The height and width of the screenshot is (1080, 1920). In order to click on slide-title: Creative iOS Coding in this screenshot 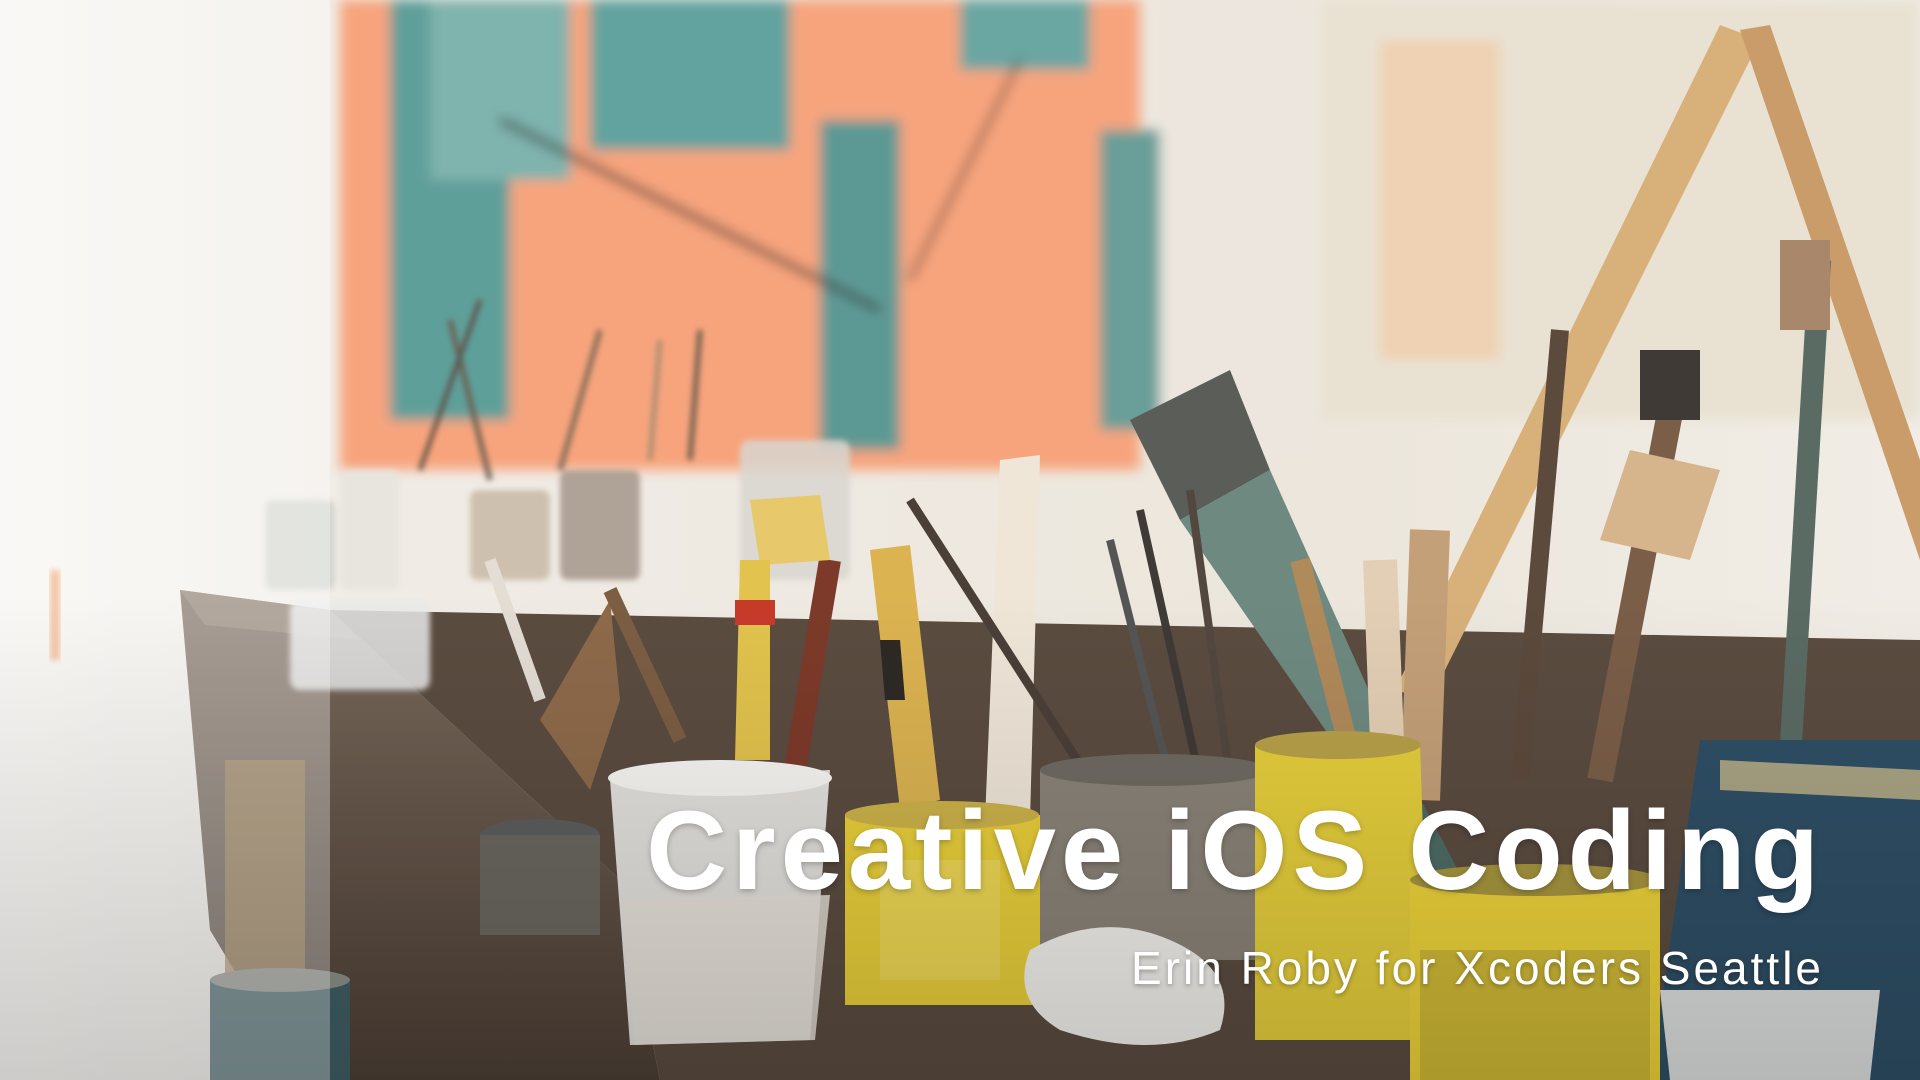, I will do `click(1235, 850)`.